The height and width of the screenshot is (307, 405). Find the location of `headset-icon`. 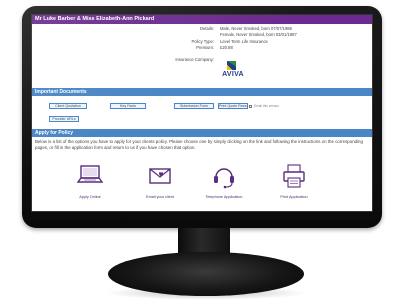

headset-icon is located at coordinates (224, 178).